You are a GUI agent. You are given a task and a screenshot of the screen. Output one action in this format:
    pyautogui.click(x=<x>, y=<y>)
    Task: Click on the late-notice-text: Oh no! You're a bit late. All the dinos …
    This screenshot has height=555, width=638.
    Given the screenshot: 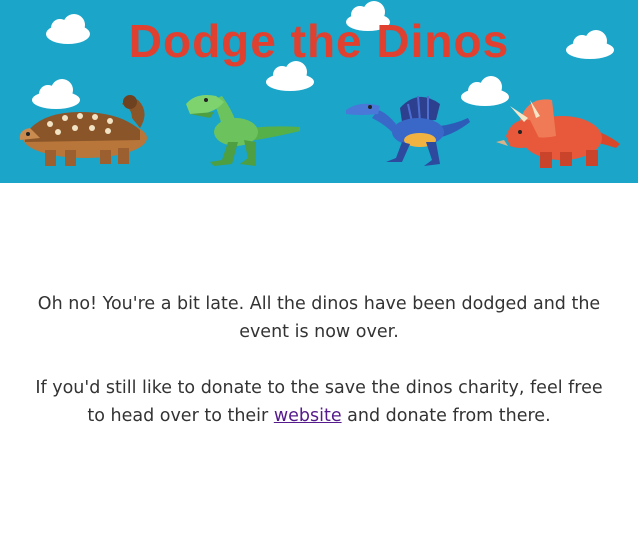 What is the action you would take?
    pyautogui.click(x=319, y=318)
    